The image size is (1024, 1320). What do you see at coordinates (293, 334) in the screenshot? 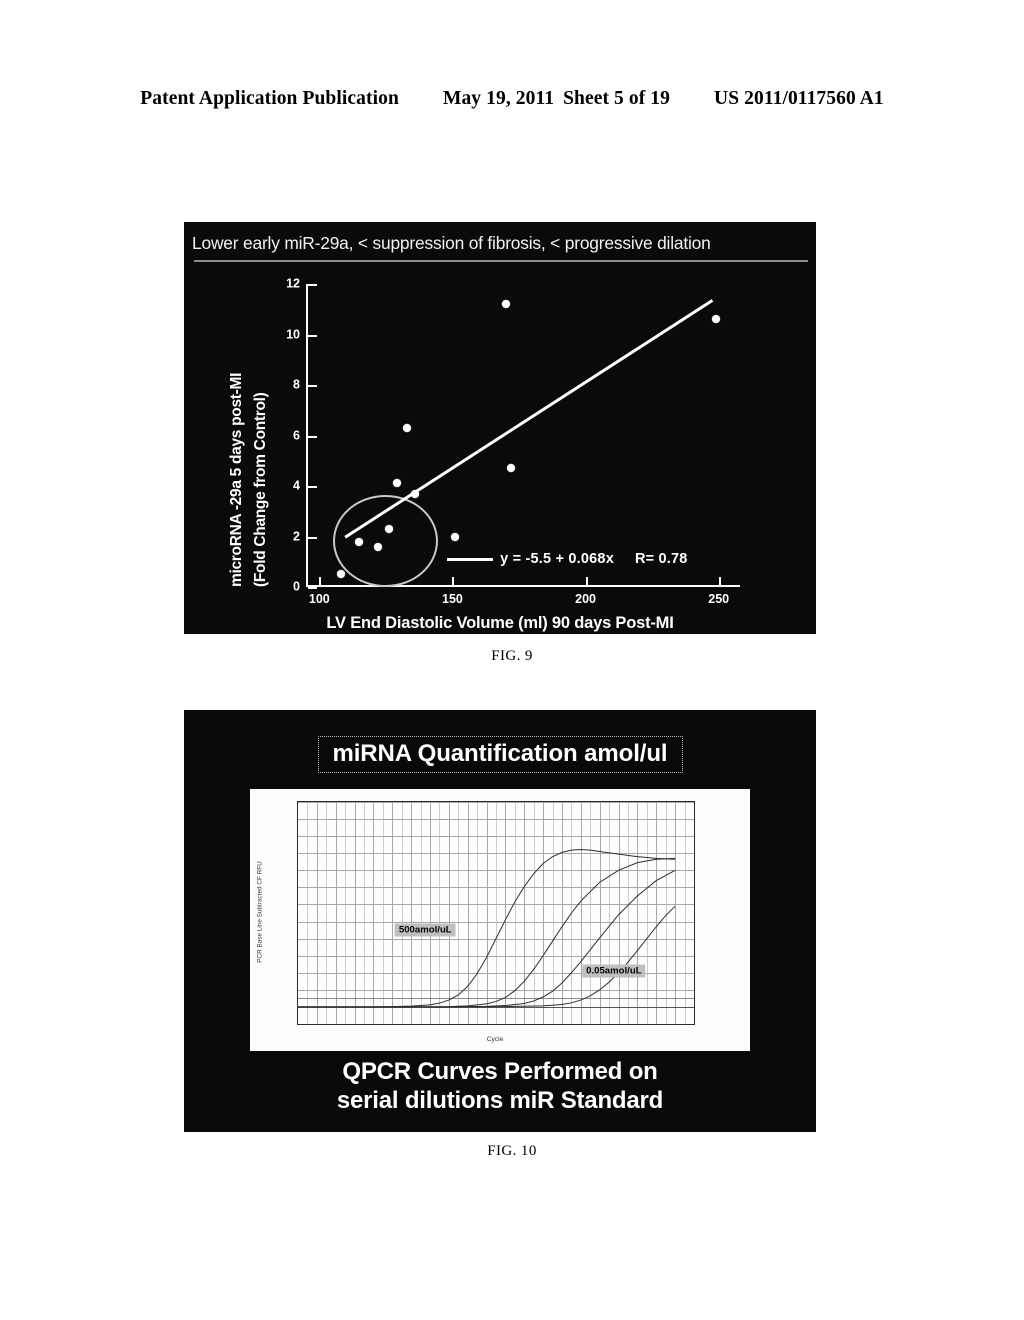
I see `figure-9-y-tick-label: 10` at bounding box center [293, 334].